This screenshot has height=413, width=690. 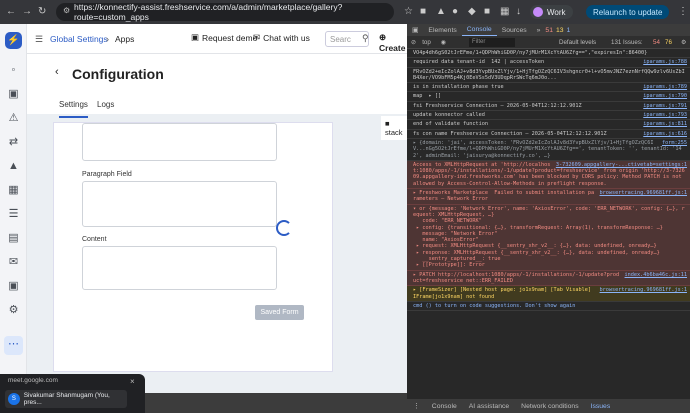 What do you see at coordinates (66, 10) in the screenshot?
I see `site-info-icon: ⚙` at bounding box center [66, 10].